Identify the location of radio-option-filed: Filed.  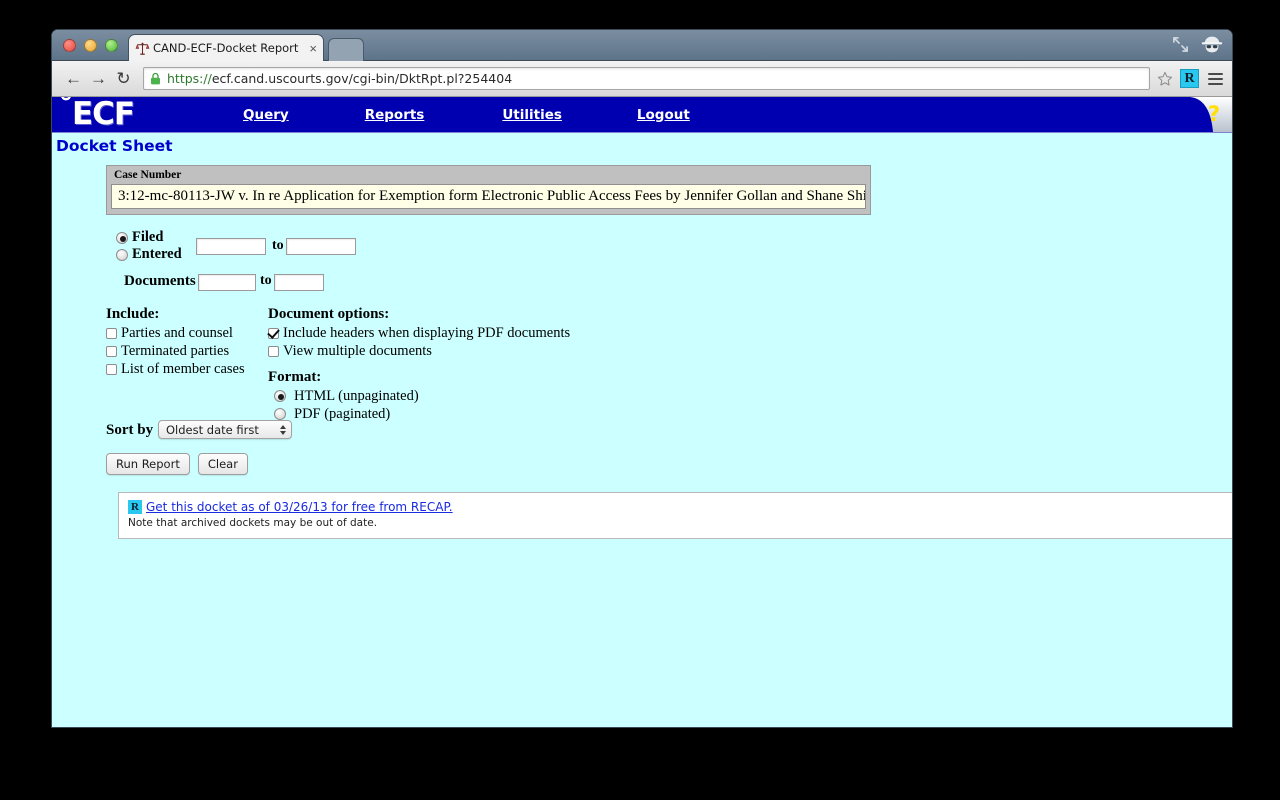
(149, 237).